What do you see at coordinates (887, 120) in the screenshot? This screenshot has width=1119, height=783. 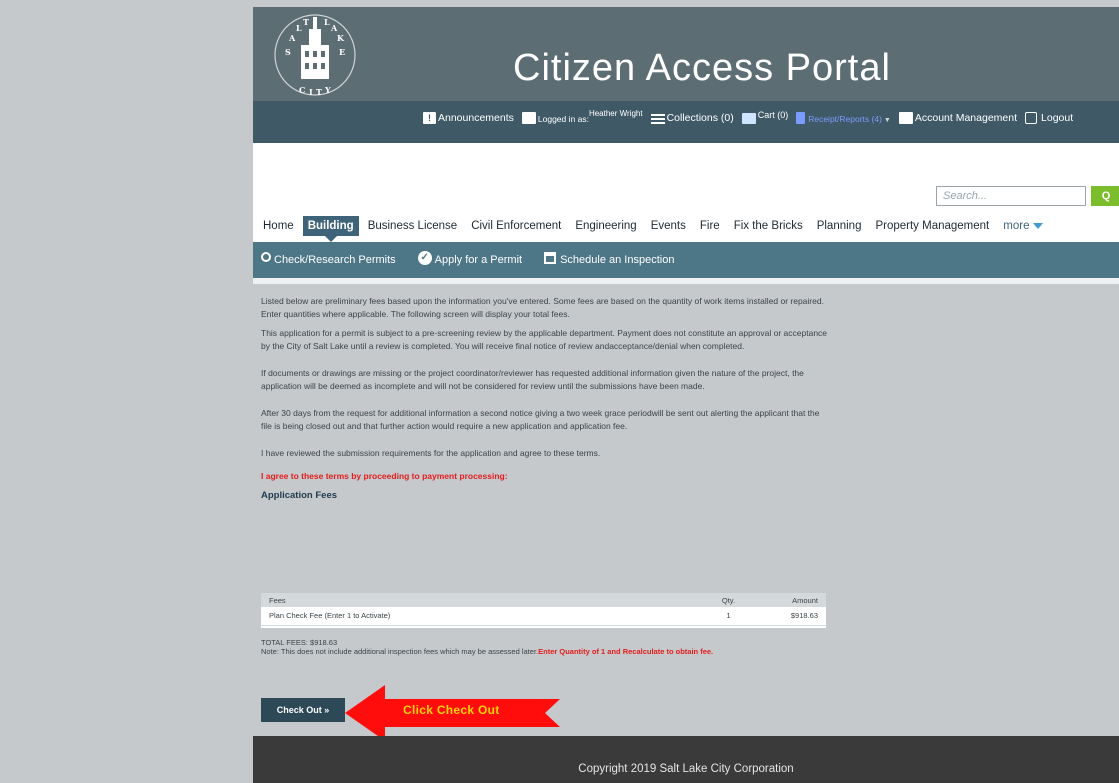 I see `dropdown-caret-icon: ▼` at bounding box center [887, 120].